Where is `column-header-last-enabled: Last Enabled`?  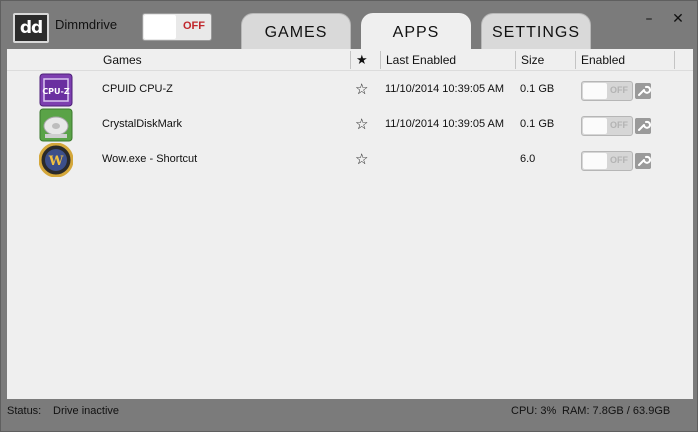
column-header-last-enabled: Last Enabled is located at coordinates (421, 60).